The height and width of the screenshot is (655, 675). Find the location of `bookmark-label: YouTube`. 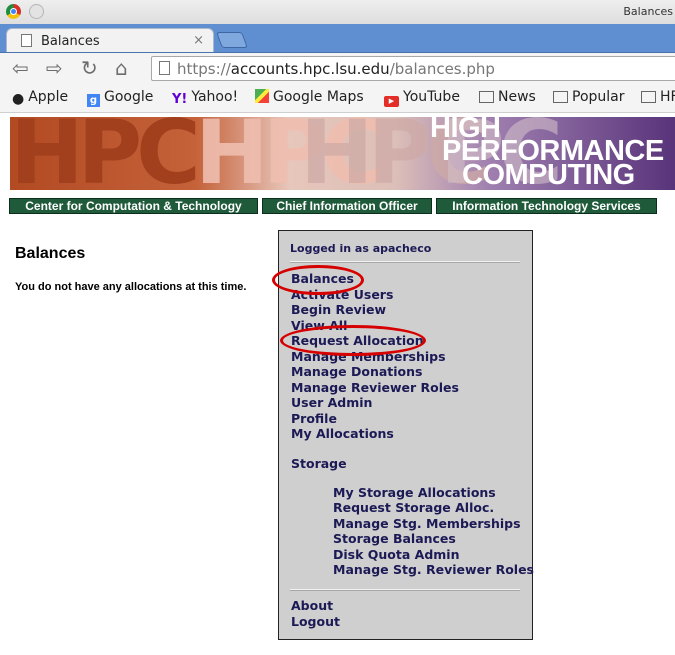

bookmark-label: YouTube is located at coordinates (431, 97).